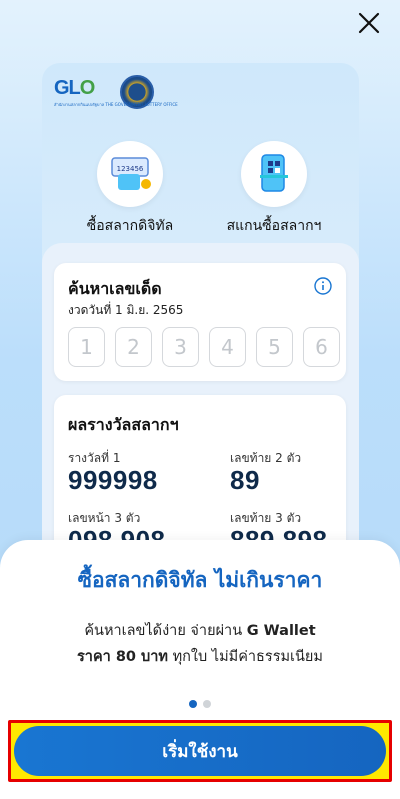 Image resolution: width=400 pixels, height=799 pixels. I want to click on get-started-button: เริ่มใช้งาน, so click(200, 751).